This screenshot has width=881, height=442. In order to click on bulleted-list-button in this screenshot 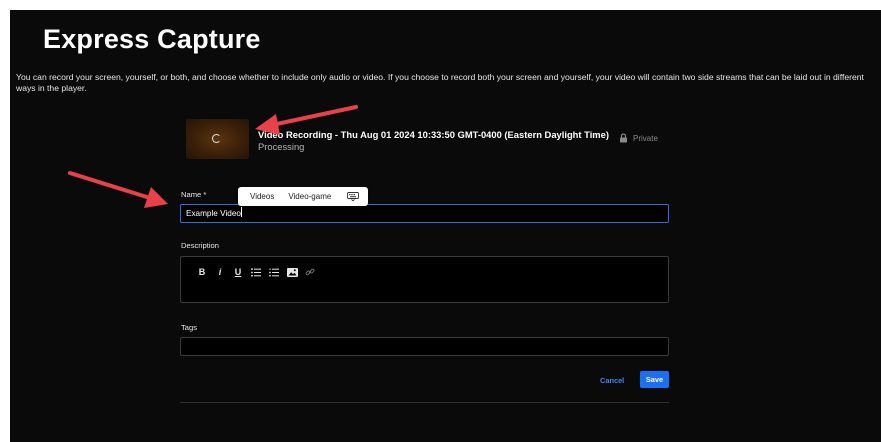, I will do `click(256, 272)`.